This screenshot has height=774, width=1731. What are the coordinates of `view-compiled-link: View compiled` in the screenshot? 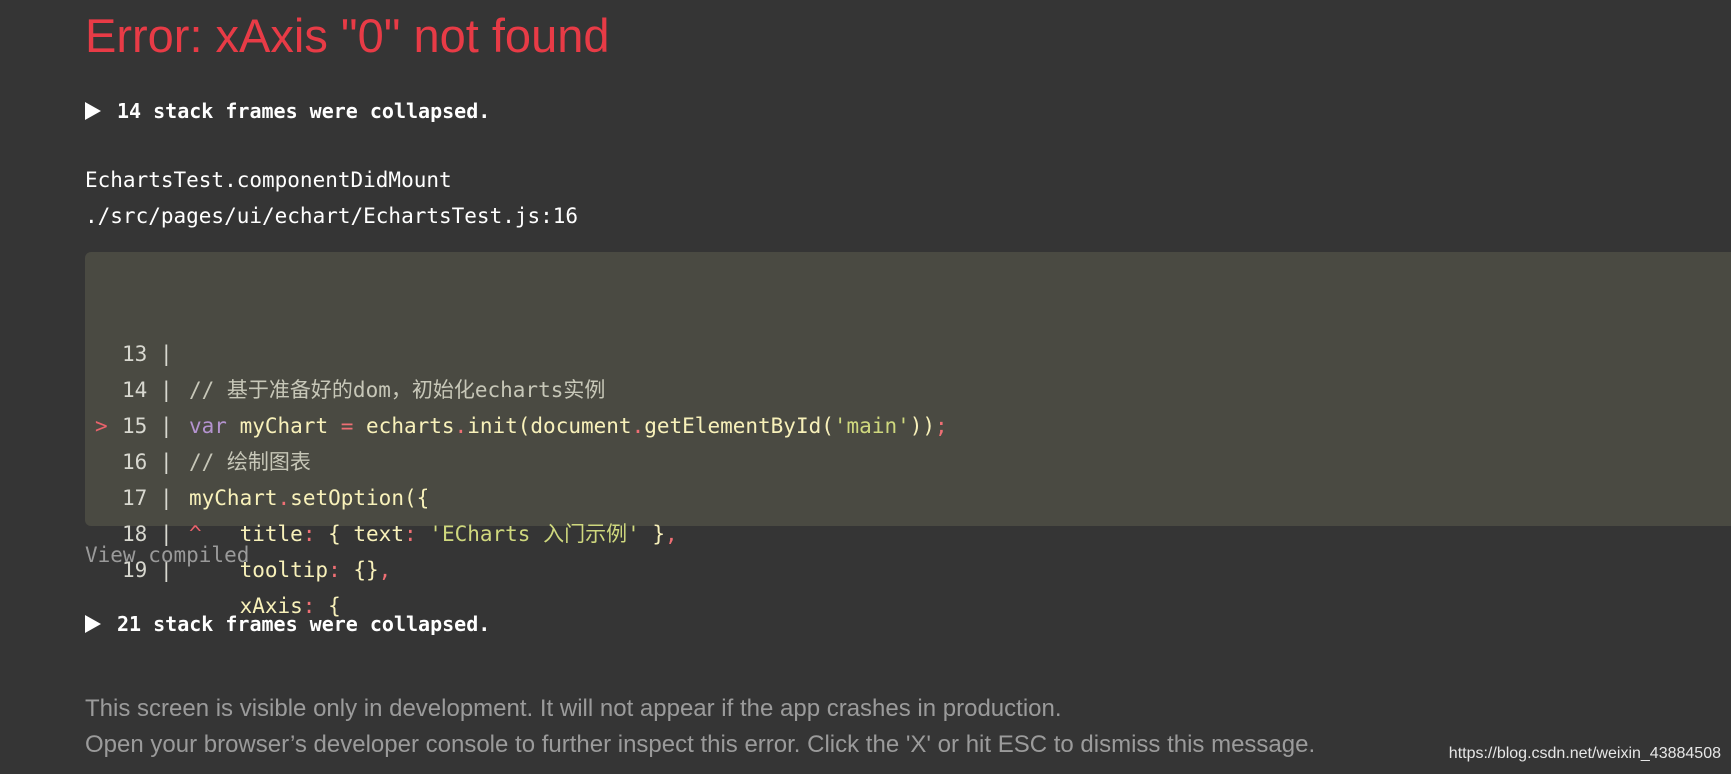 It's located at (167, 555).